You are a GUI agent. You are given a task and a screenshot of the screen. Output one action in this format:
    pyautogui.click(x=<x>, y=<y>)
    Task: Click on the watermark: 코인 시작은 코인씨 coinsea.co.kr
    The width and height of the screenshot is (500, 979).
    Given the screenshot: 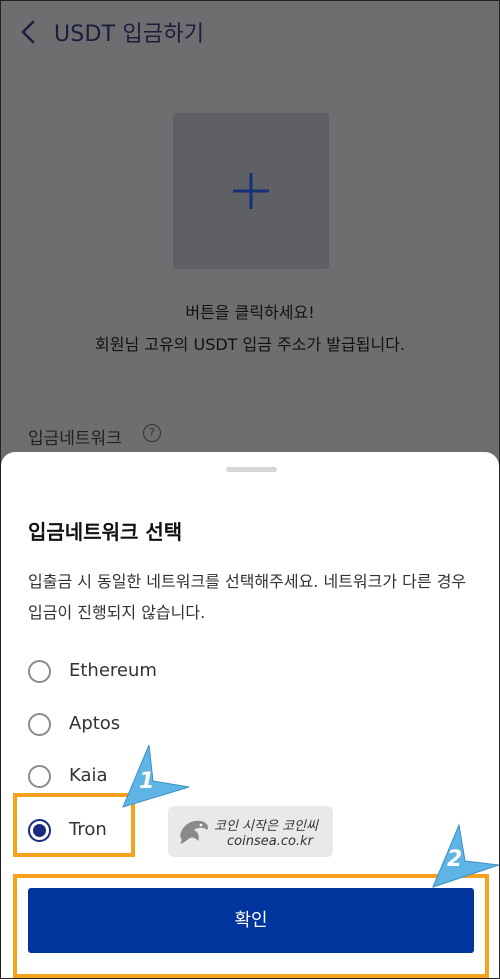 What is the action you would take?
    pyautogui.click(x=250, y=831)
    